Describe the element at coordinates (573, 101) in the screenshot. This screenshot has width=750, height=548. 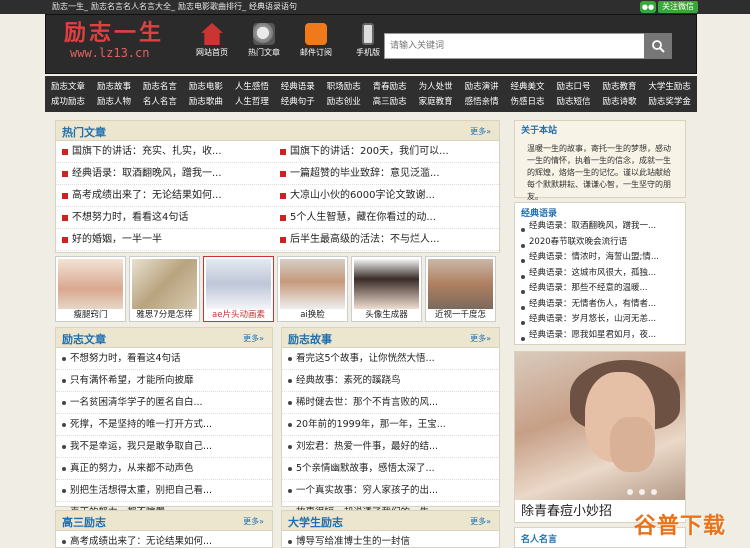
I see `nav-item: 励志短信` at that location.